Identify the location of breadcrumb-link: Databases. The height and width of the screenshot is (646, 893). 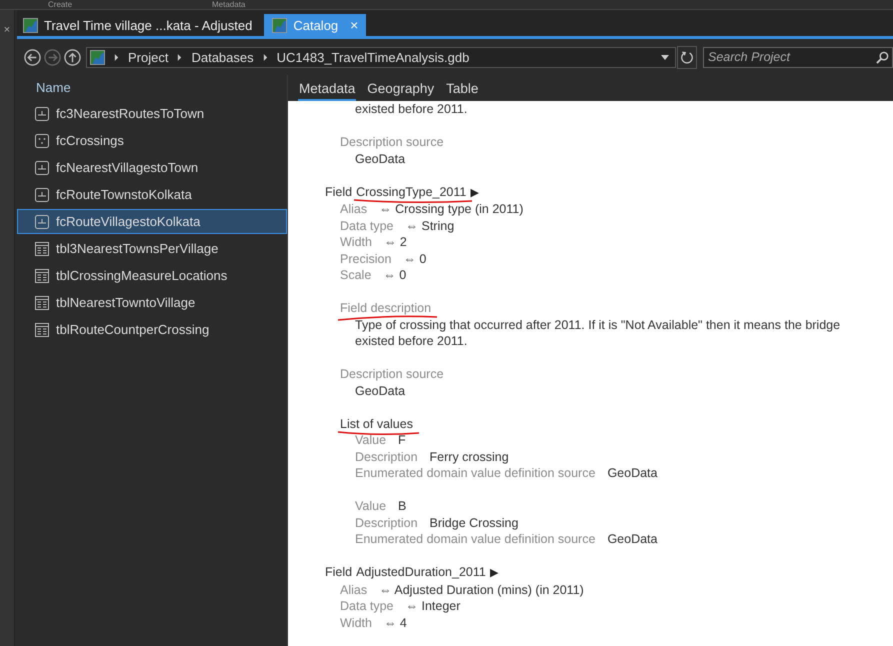
(222, 57).